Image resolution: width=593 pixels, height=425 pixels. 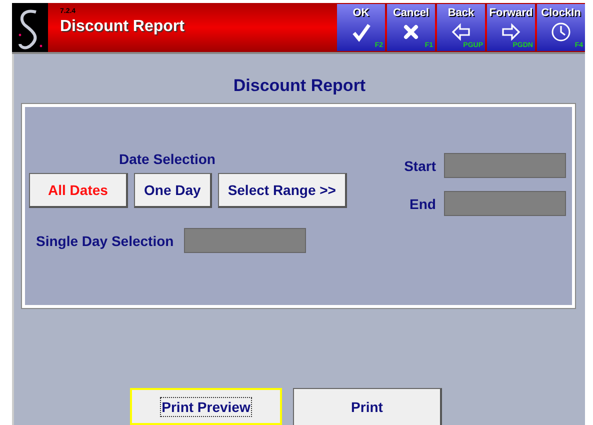 What do you see at coordinates (78, 190) in the screenshot?
I see `date-option-button: All Dates` at bounding box center [78, 190].